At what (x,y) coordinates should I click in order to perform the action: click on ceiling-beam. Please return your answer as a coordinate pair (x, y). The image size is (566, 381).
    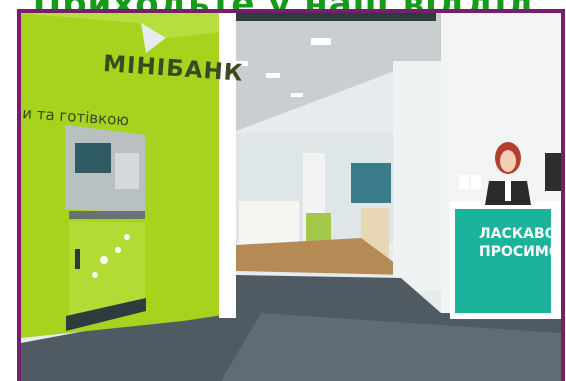
    Looking at the image, I should click on (331, 17).